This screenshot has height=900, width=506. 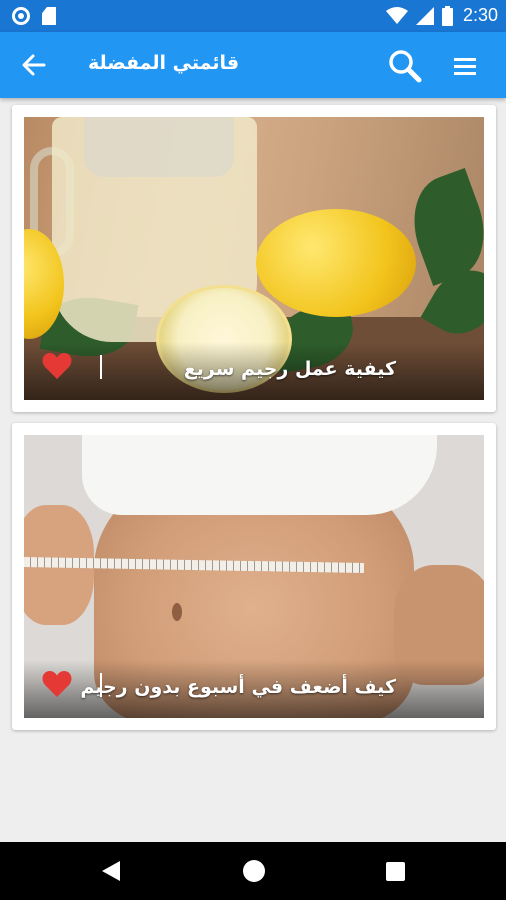 I want to click on status-bar: 2:30, so click(x=253, y=16).